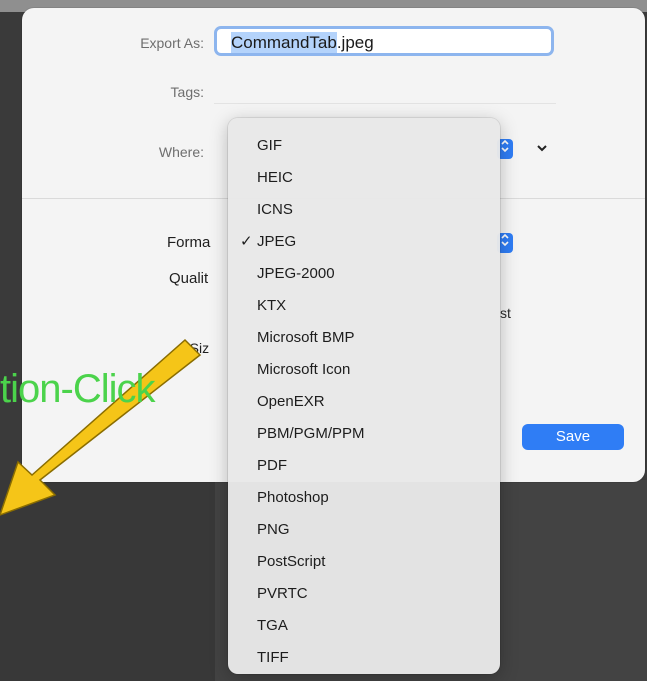 This screenshot has width=647, height=681. What do you see at coordinates (189, 278) in the screenshot?
I see `quality-label: Qualit` at bounding box center [189, 278].